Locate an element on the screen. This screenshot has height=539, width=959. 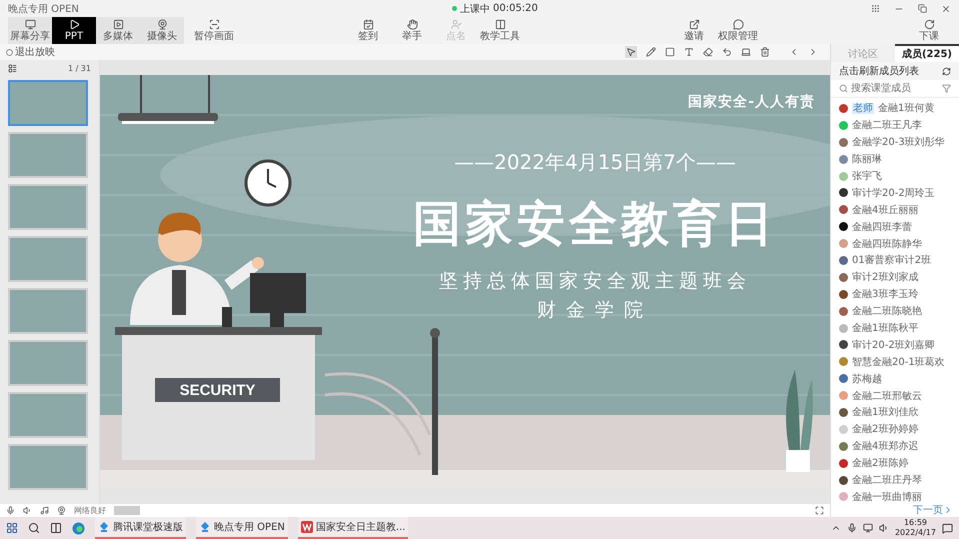
member-name: 金融四班陈静华 is located at coordinates (887, 243).